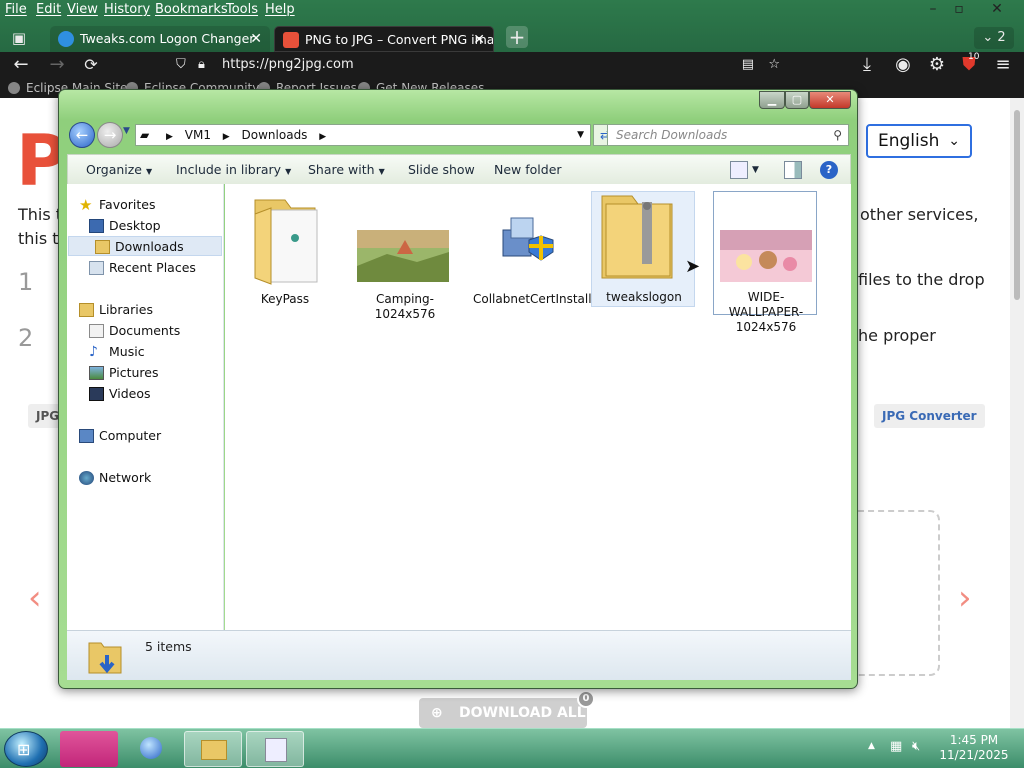 This screenshot has height=768, width=1024. I want to click on minimize-window-button: –, so click(933, 9).